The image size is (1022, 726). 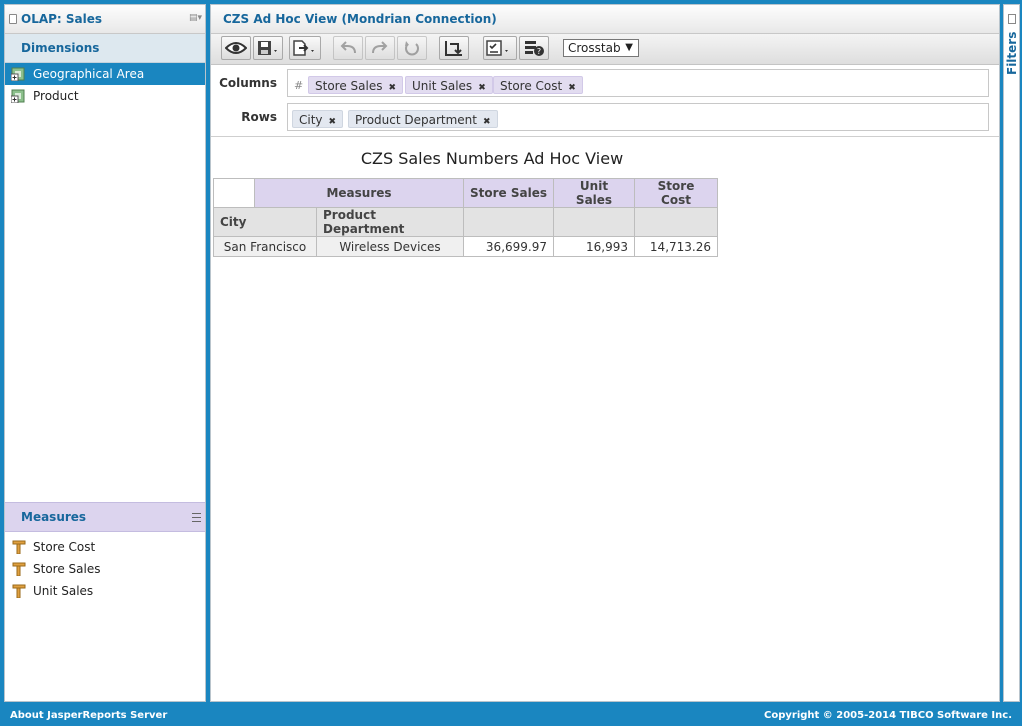 What do you see at coordinates (265, 222) in the screenshot?
I see `row-header-city: City` at bounding box center [265, 222].